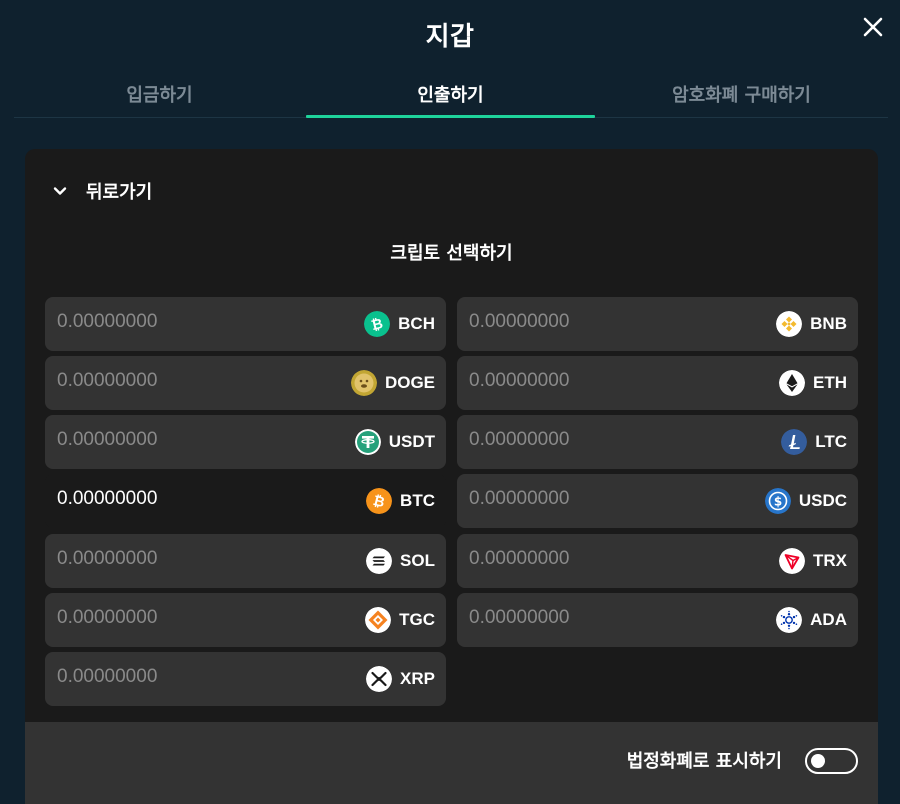 Image resolution: width=900 pixels, height=804 pixels. What do you see at coordinates (379, 501) in the screenshot?
I see `bitcoin-icon: ₿` at bounding box center [379, 501].